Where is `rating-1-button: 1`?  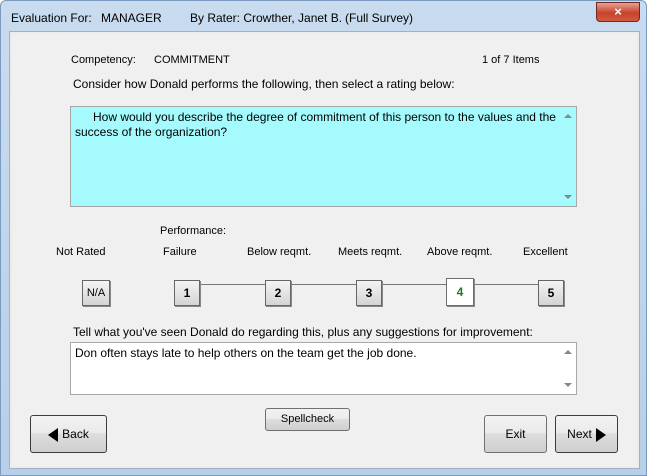
rating-1-button: 1 is located at coordinates (187, 293).